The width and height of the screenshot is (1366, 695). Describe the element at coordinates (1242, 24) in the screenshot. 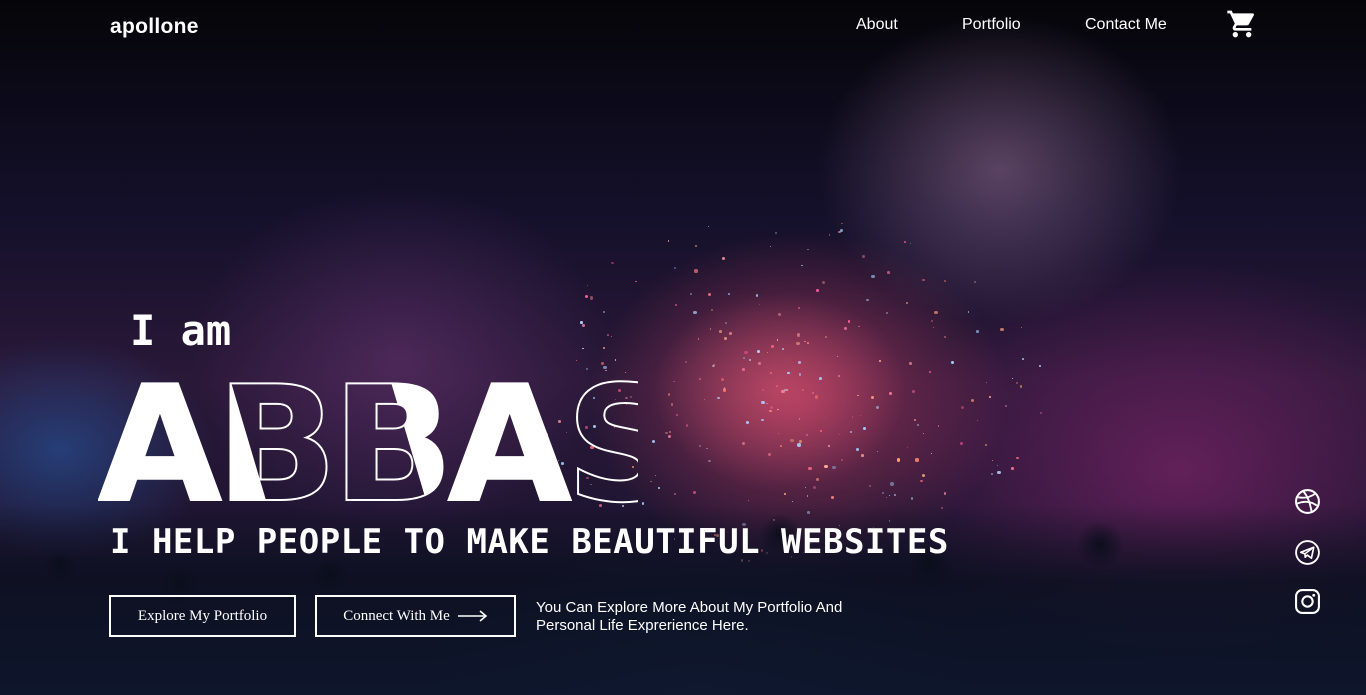

I see `shopping-cart-icon` at that location.